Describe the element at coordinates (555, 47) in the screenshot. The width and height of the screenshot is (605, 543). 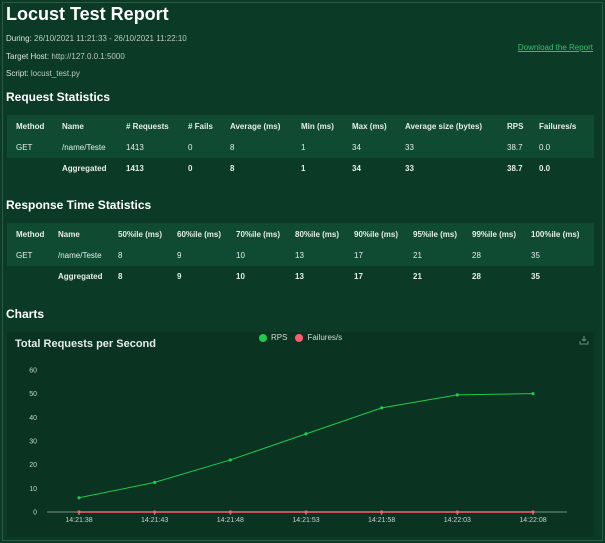
I see `download-report-link: Download the Report` at that location.